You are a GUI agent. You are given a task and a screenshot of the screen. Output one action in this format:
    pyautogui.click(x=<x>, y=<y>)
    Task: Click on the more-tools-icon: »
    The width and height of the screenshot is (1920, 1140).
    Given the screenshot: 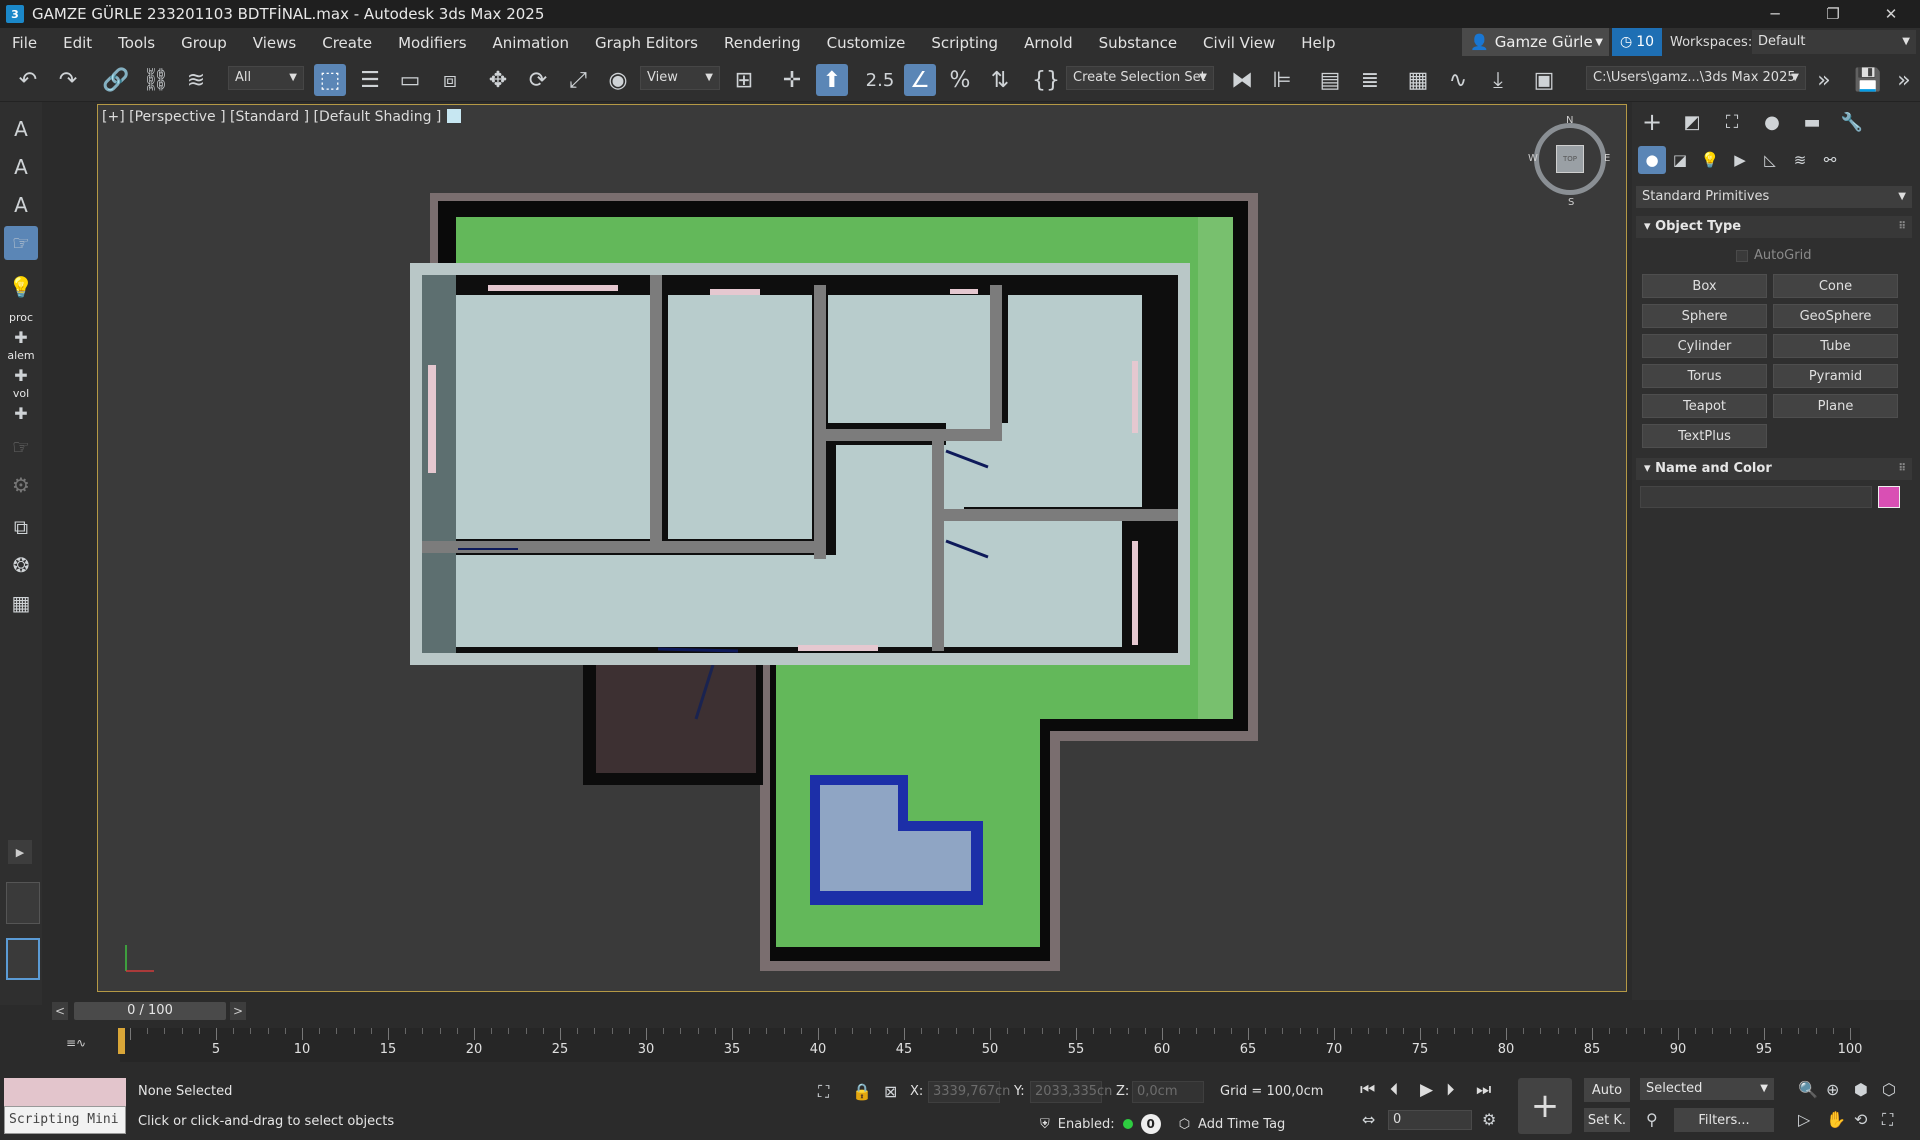 What is the action you would take?
    pyautogui.click(x=1824, y=80)
    